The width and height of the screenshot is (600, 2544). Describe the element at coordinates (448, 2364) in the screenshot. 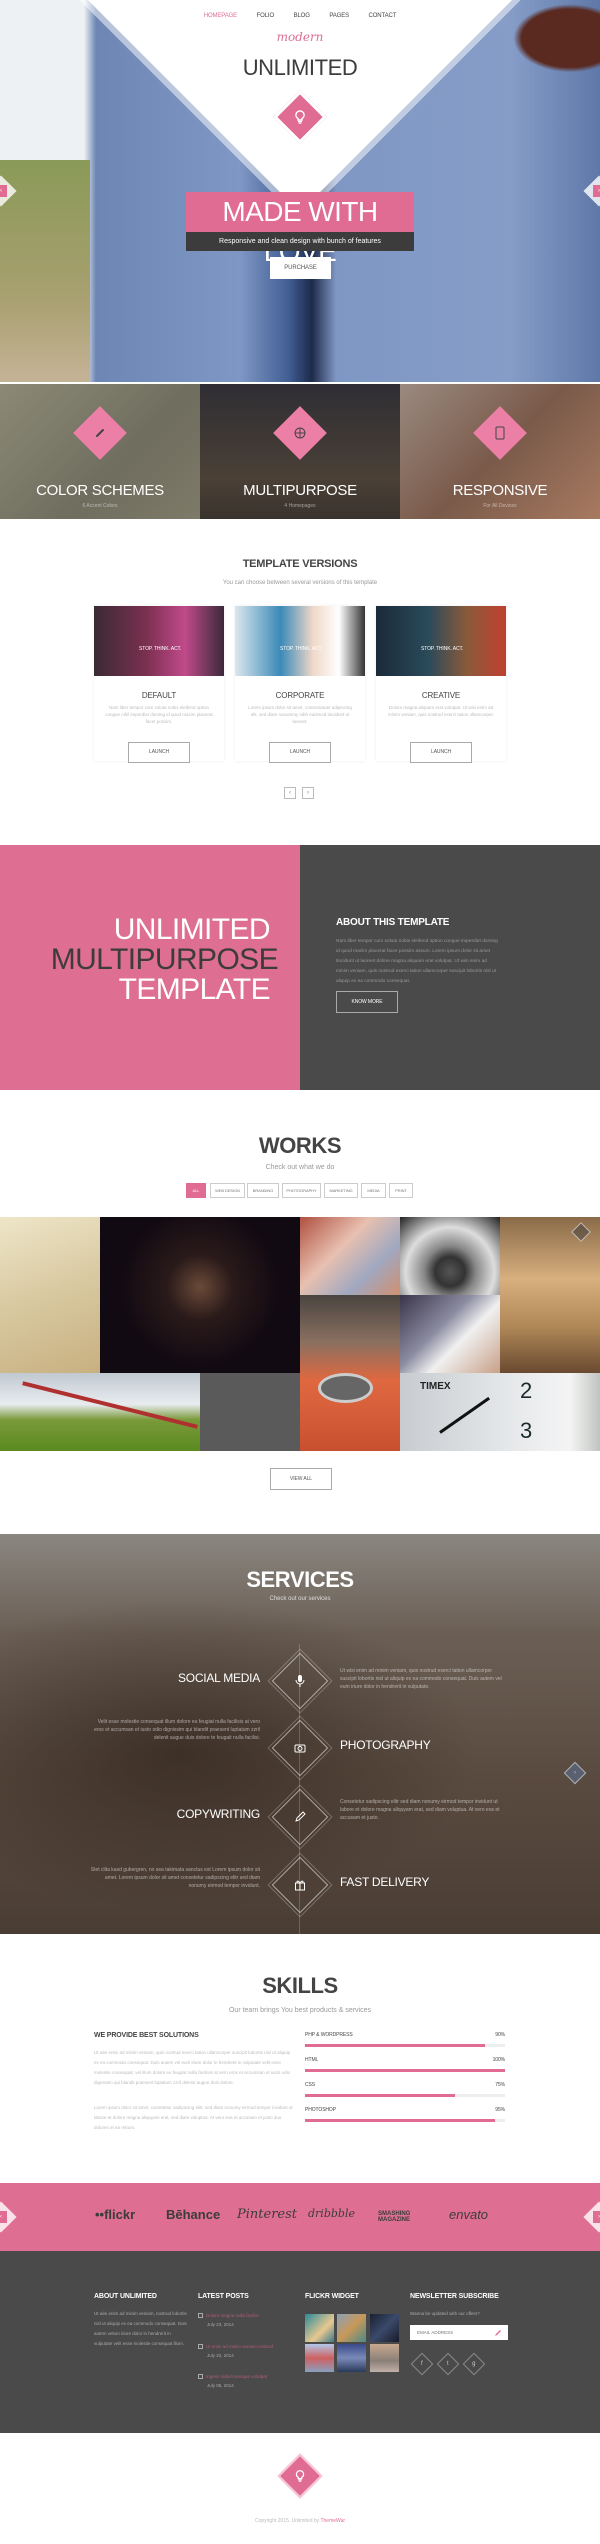

I see `social-twitter-button: t` at that location.